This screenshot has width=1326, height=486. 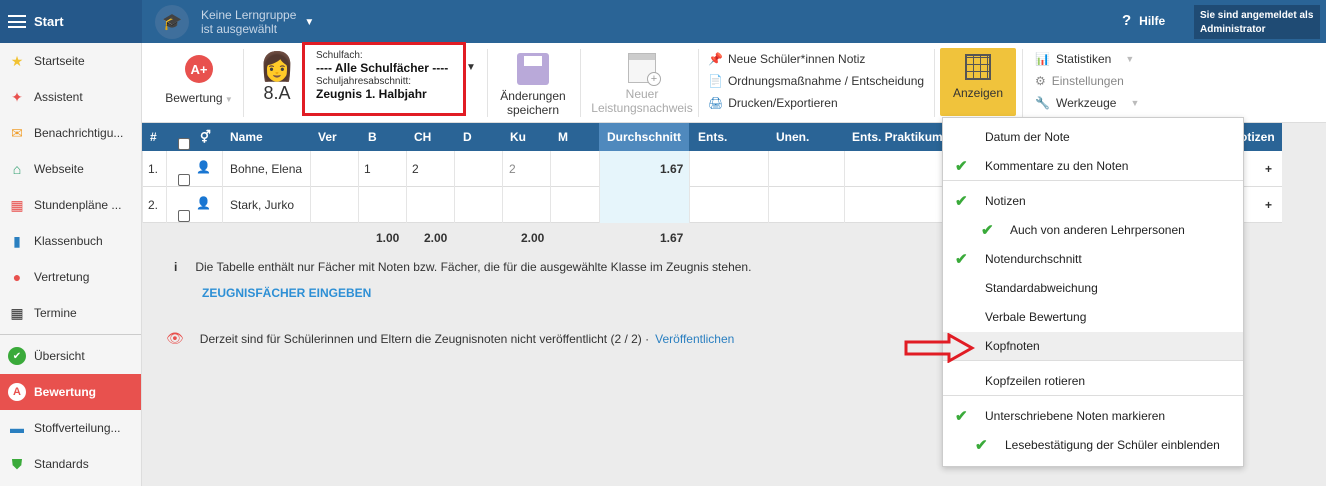 I want to click on bewertung-menu-button: A+ Bewertung ▼, so click(x=199, y=80).